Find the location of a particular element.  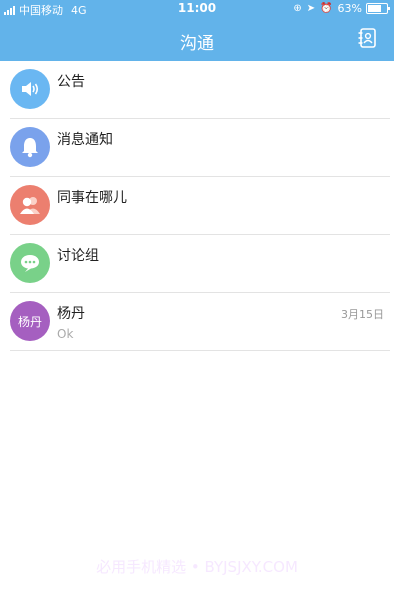

contacts-book-icon is located at coordinates (367, 38).